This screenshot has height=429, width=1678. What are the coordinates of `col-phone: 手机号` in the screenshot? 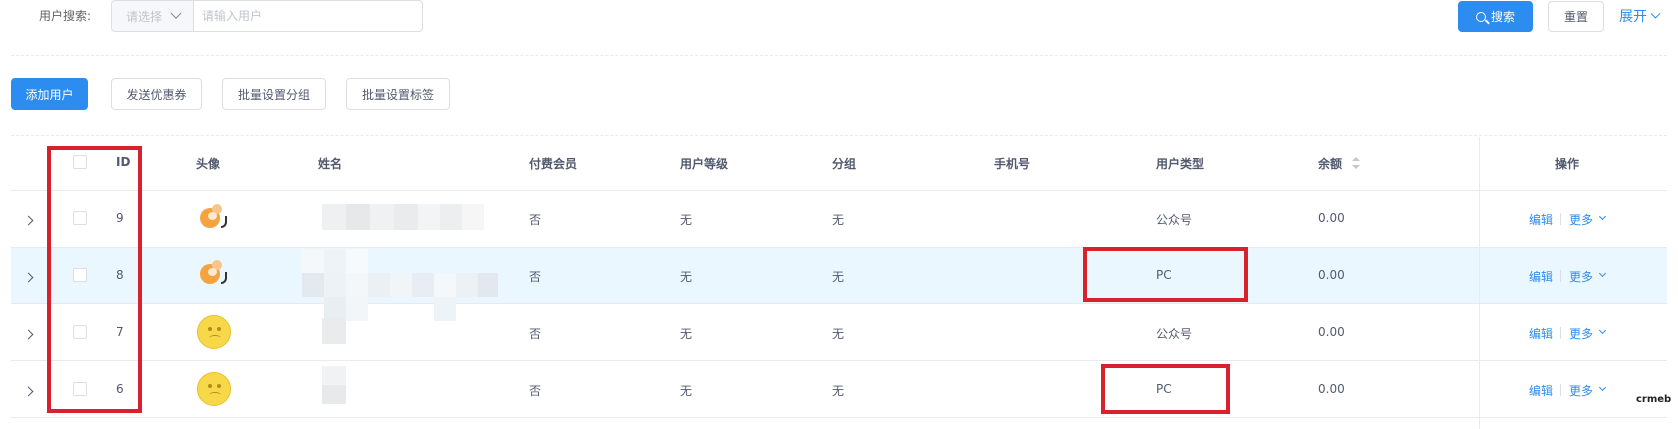 It's located at (1012, 164).